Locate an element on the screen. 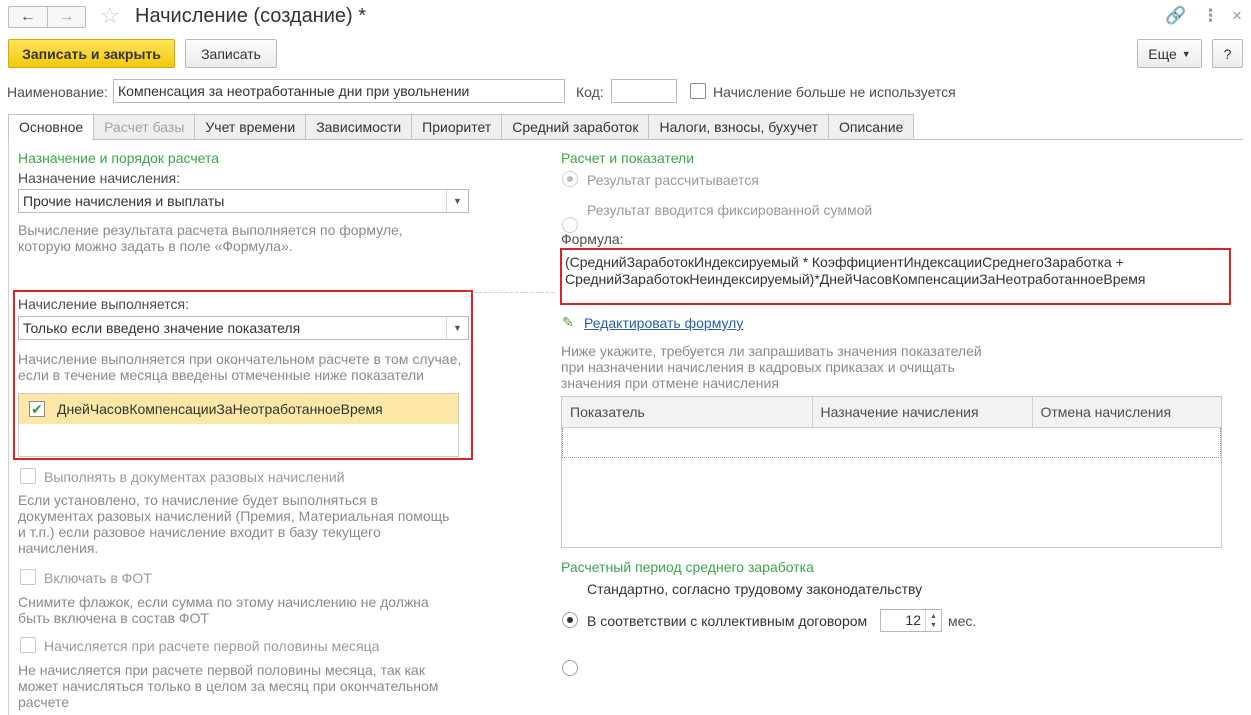 The height and width of the screenshot is (715, 1251). save-button: Записать is located at coordinates (231, 53).